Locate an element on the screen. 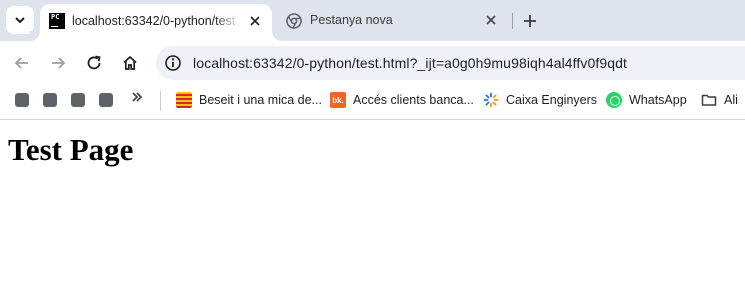 The image size is (745, 308). bookmarks-overflow-button is located at coordinates (137, 98).